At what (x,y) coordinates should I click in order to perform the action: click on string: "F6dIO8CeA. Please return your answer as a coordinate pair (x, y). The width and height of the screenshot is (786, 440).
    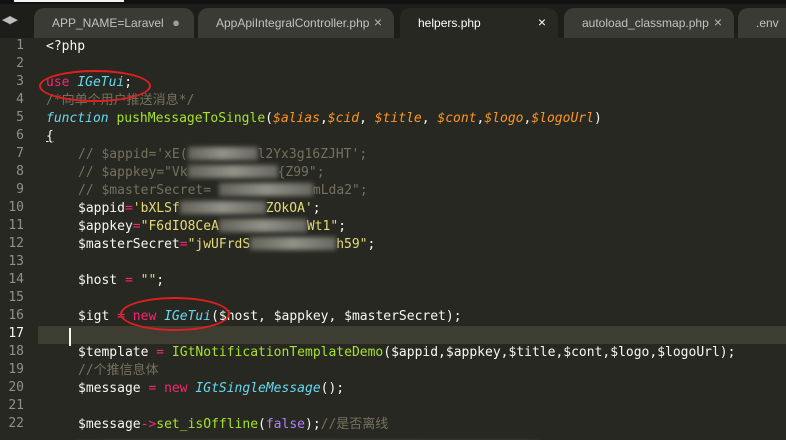
    Looking at the image, I should click on (179, 226).